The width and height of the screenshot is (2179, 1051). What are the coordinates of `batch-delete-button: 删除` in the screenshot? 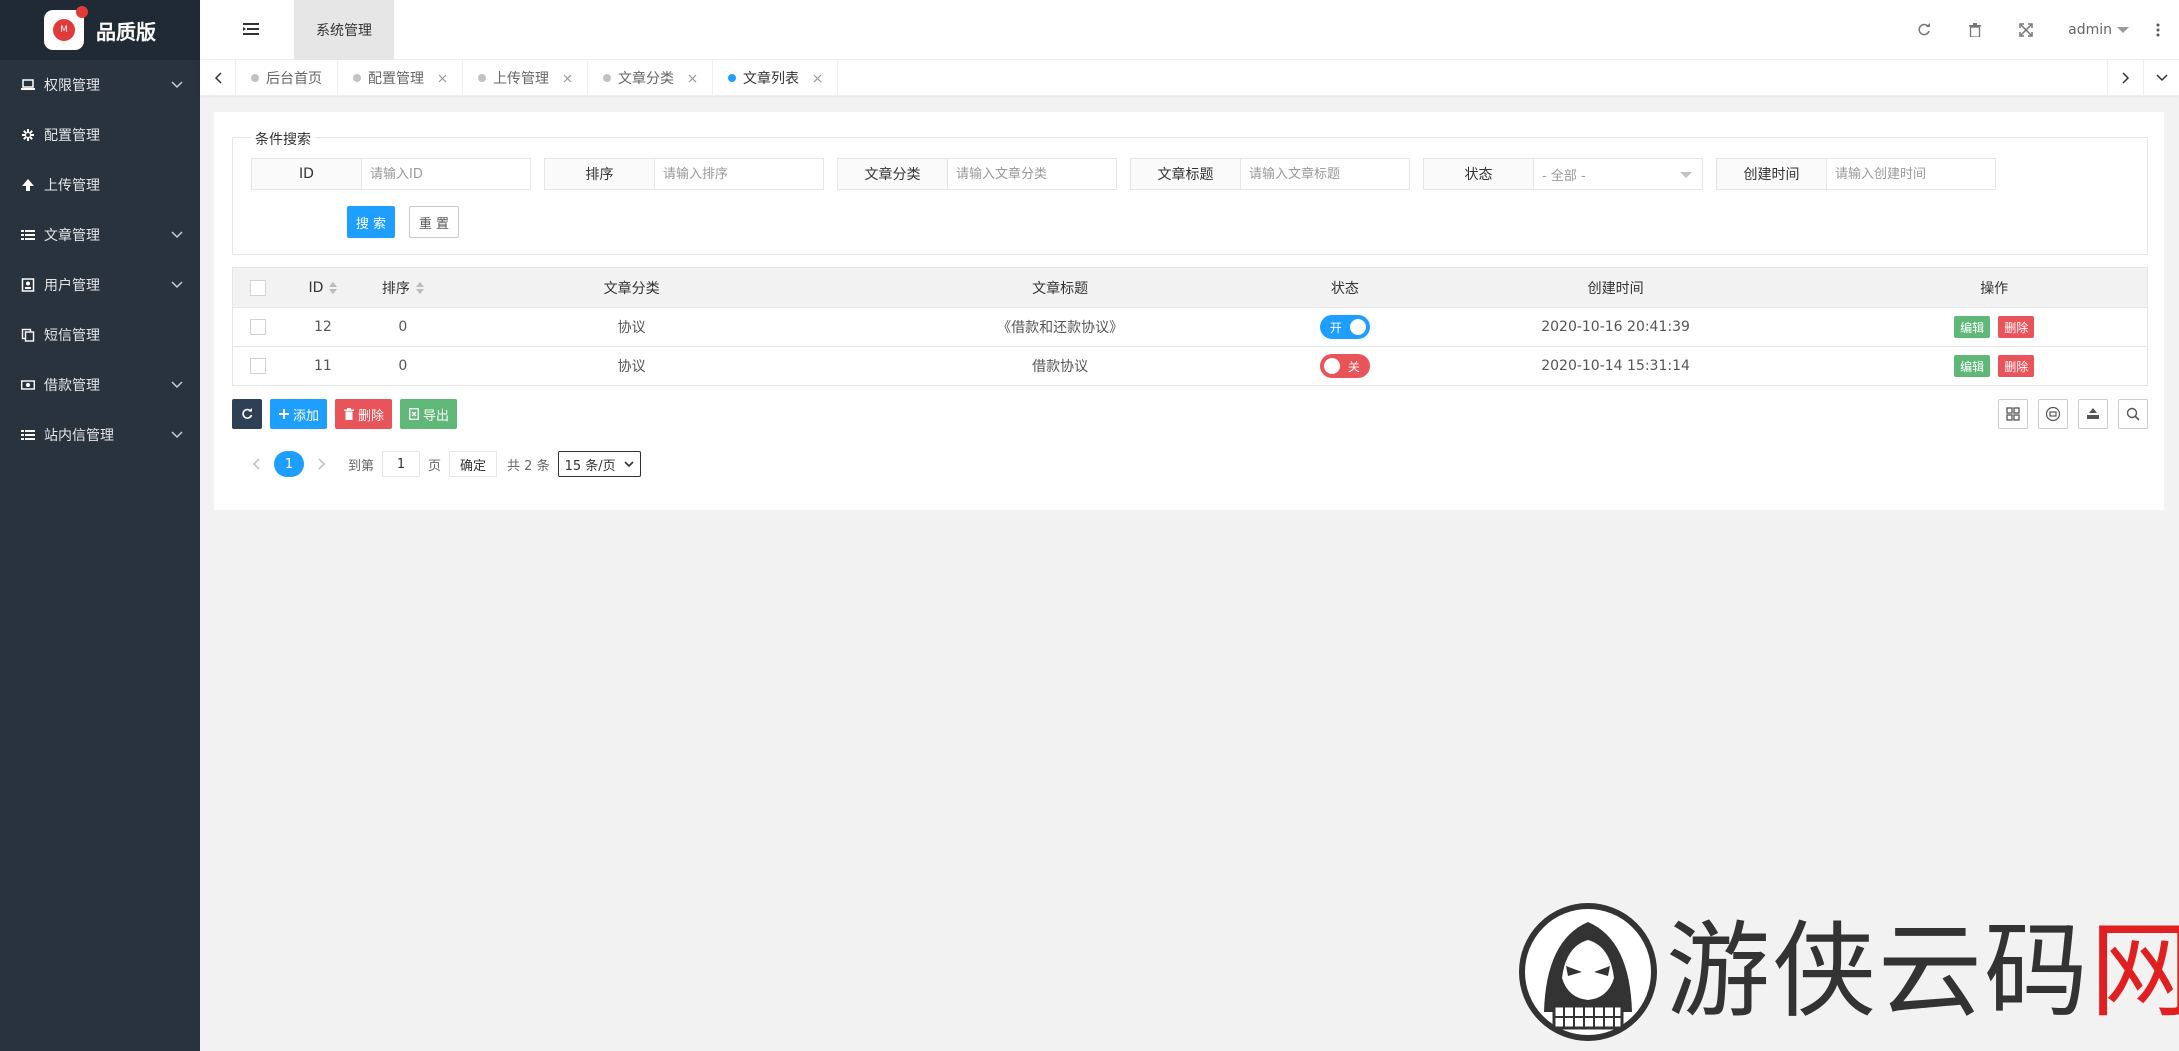 It's located at (364, 414).